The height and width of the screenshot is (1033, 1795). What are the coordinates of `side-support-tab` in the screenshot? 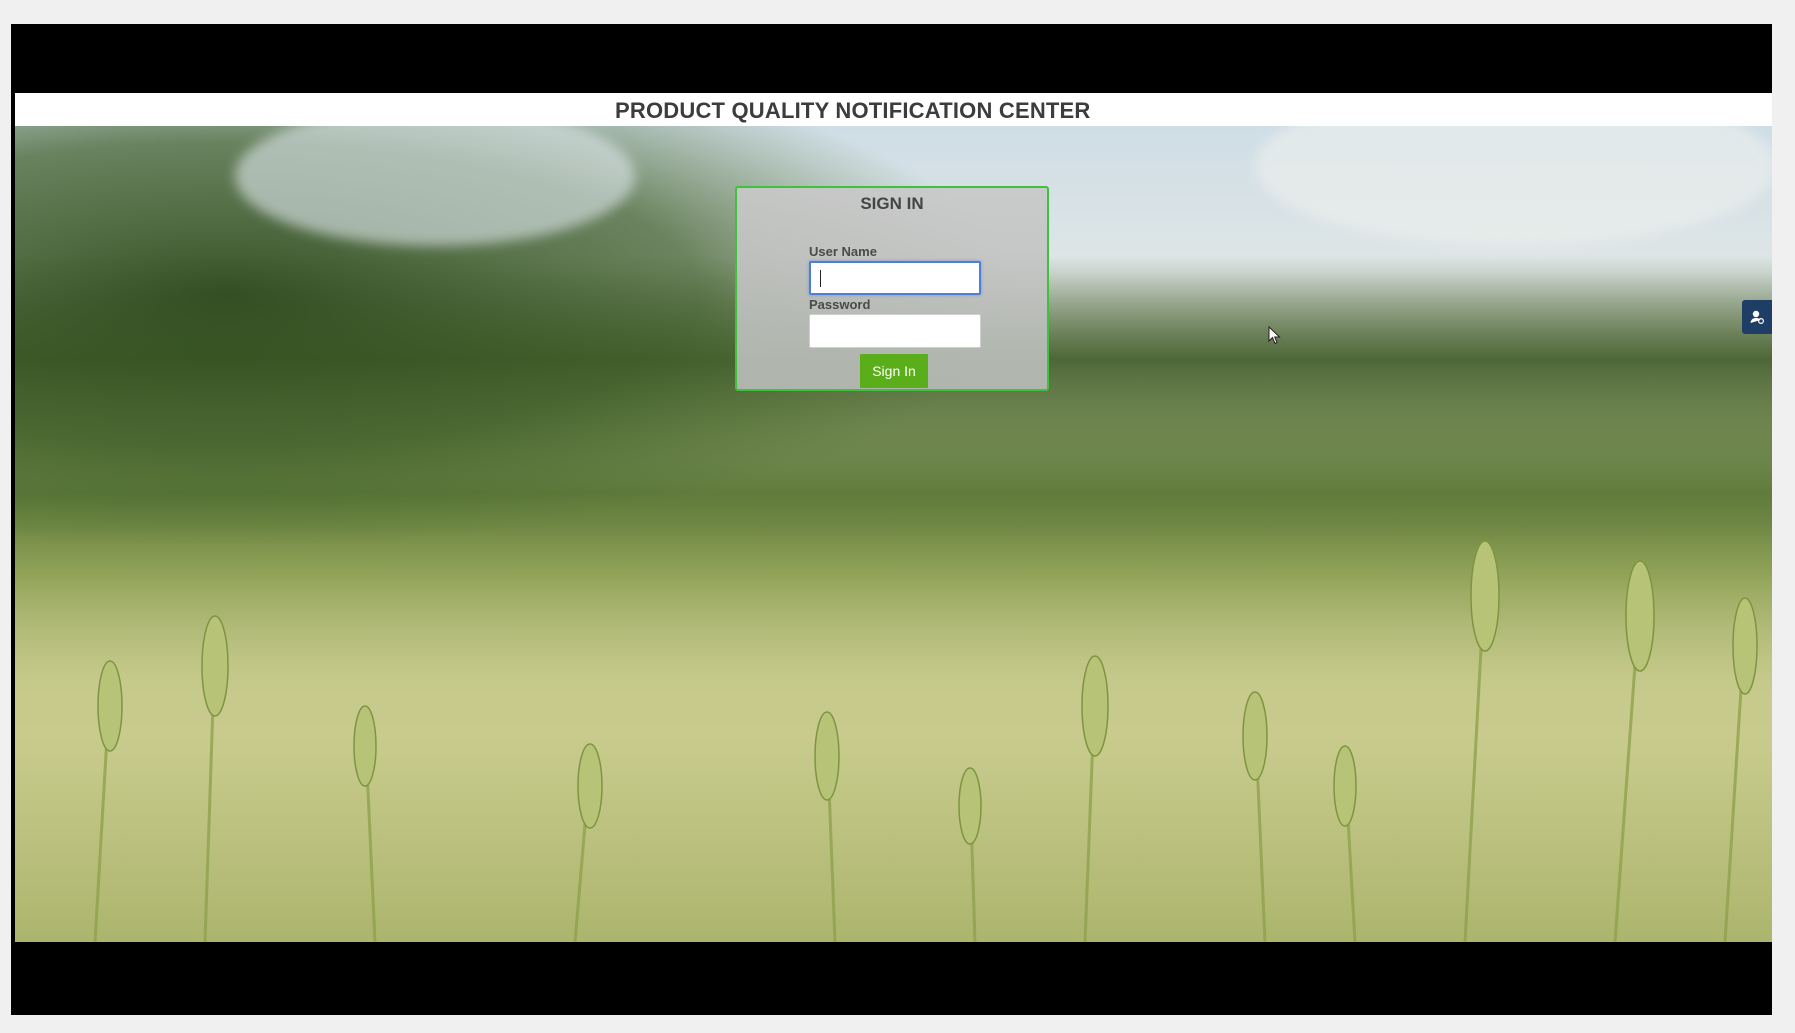 It's located at (1757, 317).